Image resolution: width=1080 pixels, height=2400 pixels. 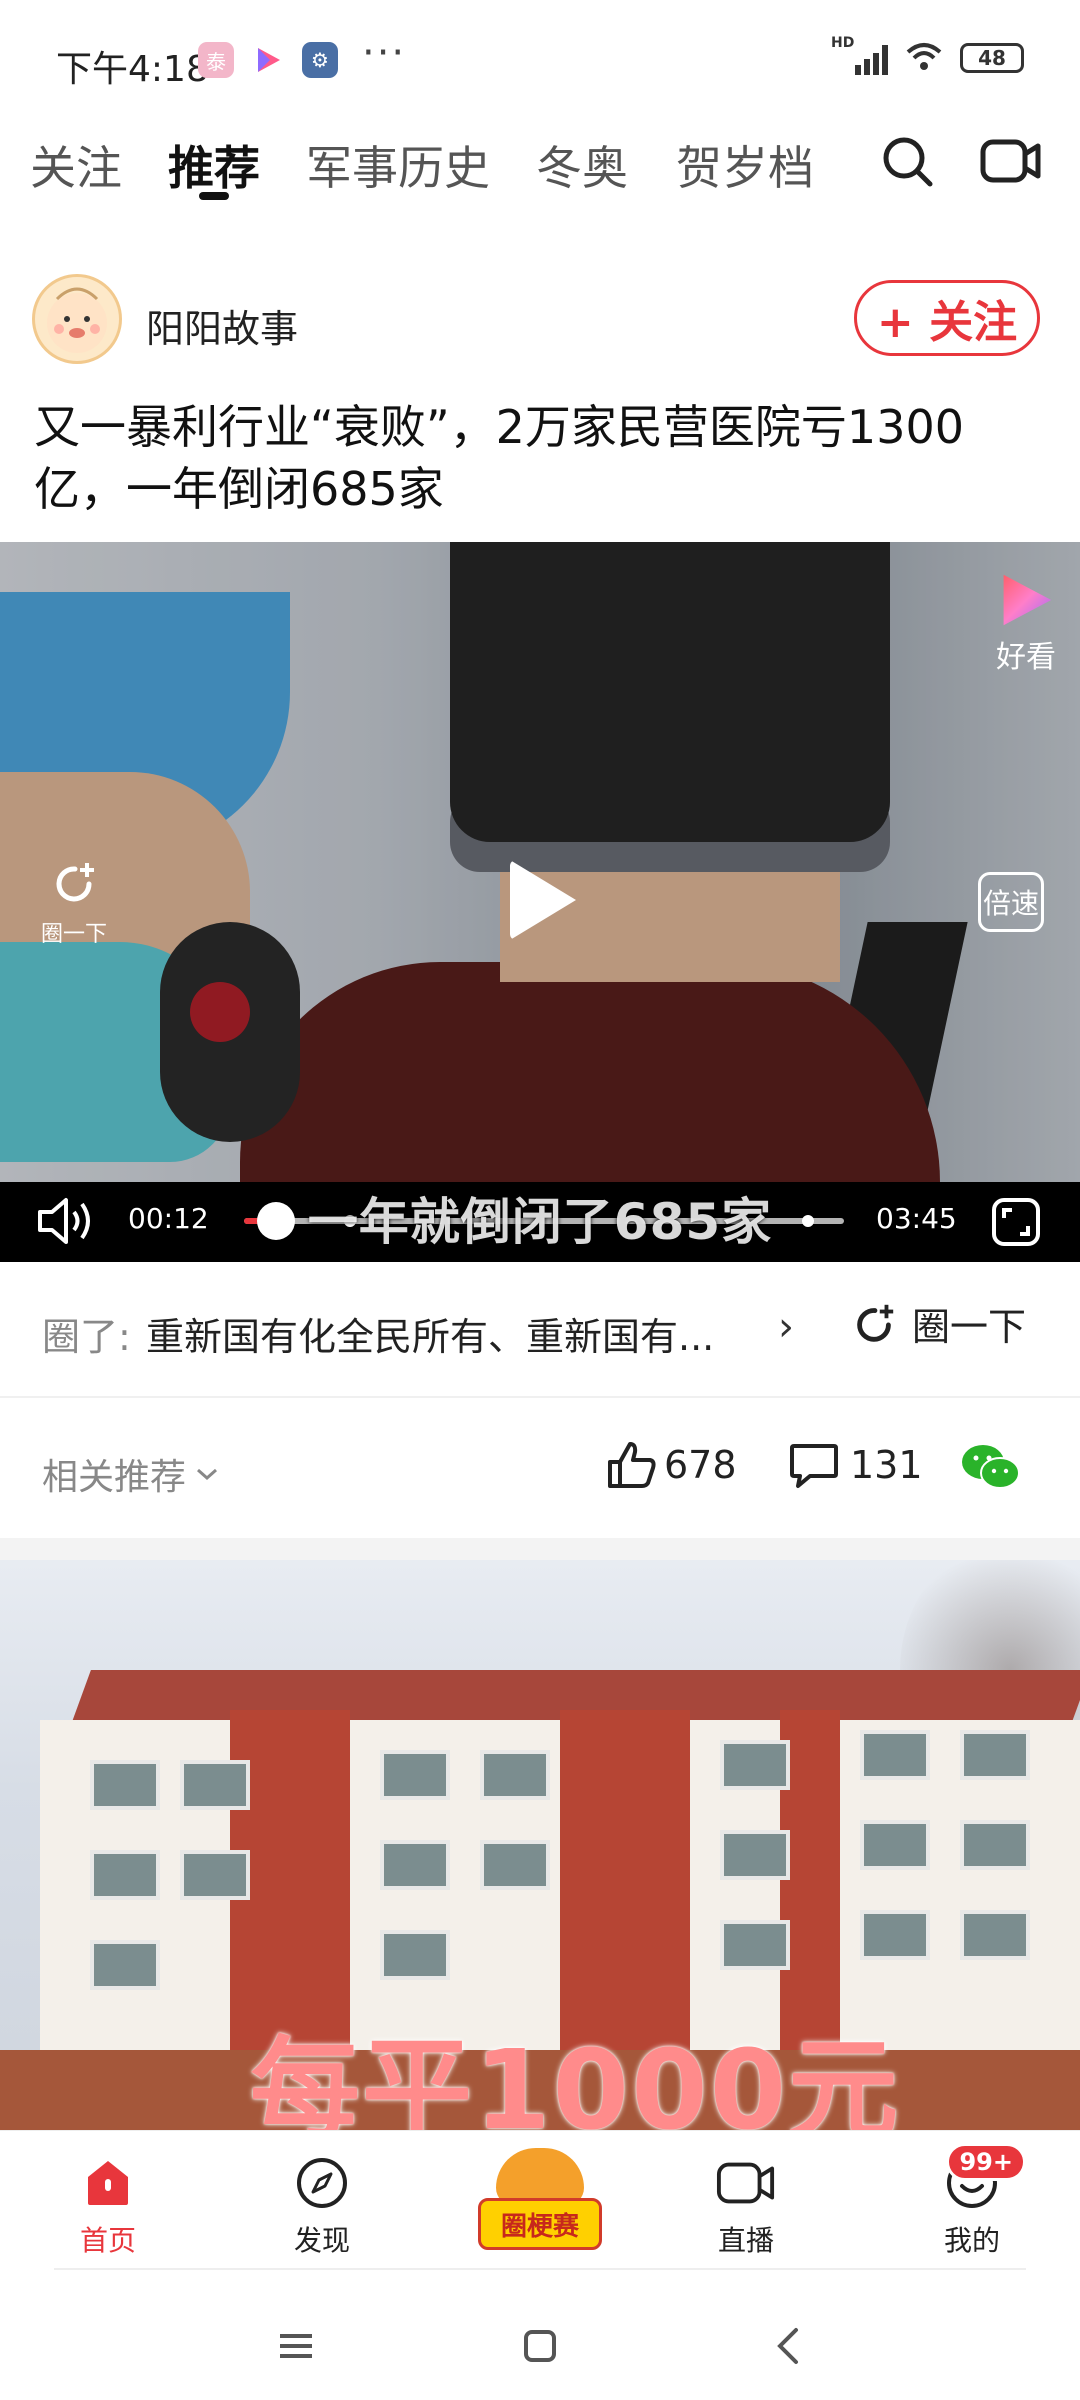 What do you see at coordinates (207, 1474) in the screenshot?
I see `chevron-down-icon` at bounding box center [207, 1474].